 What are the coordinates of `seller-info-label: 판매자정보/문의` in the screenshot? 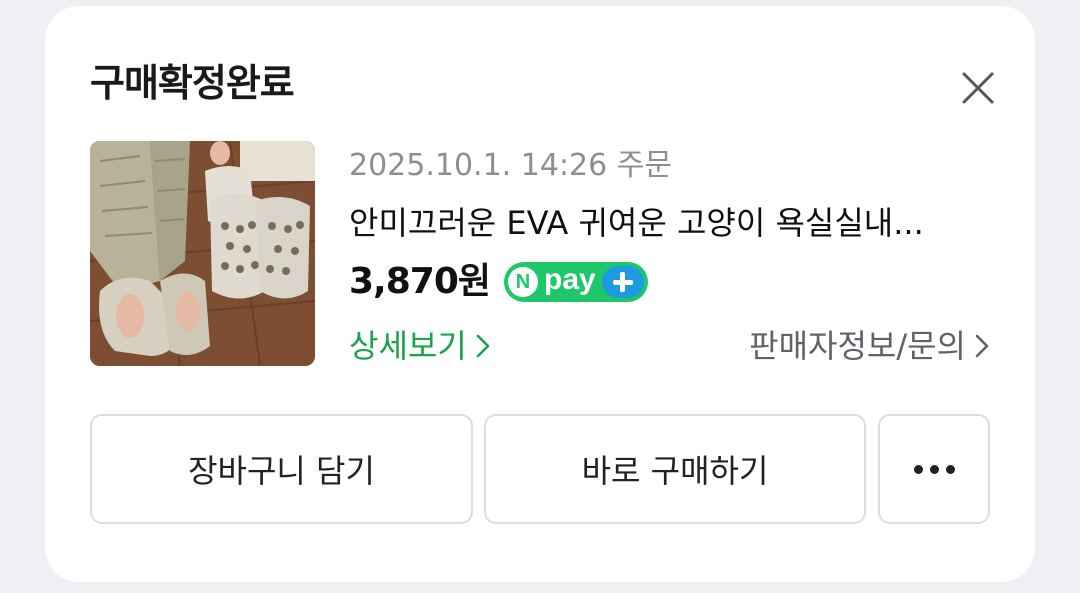 It's located at (857, 346).